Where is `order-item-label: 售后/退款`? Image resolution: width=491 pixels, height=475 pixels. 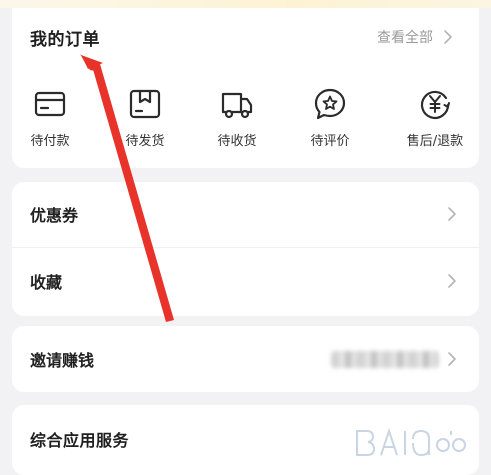
order-item-label: 售后/退款 is located at coordinates (435, 141).